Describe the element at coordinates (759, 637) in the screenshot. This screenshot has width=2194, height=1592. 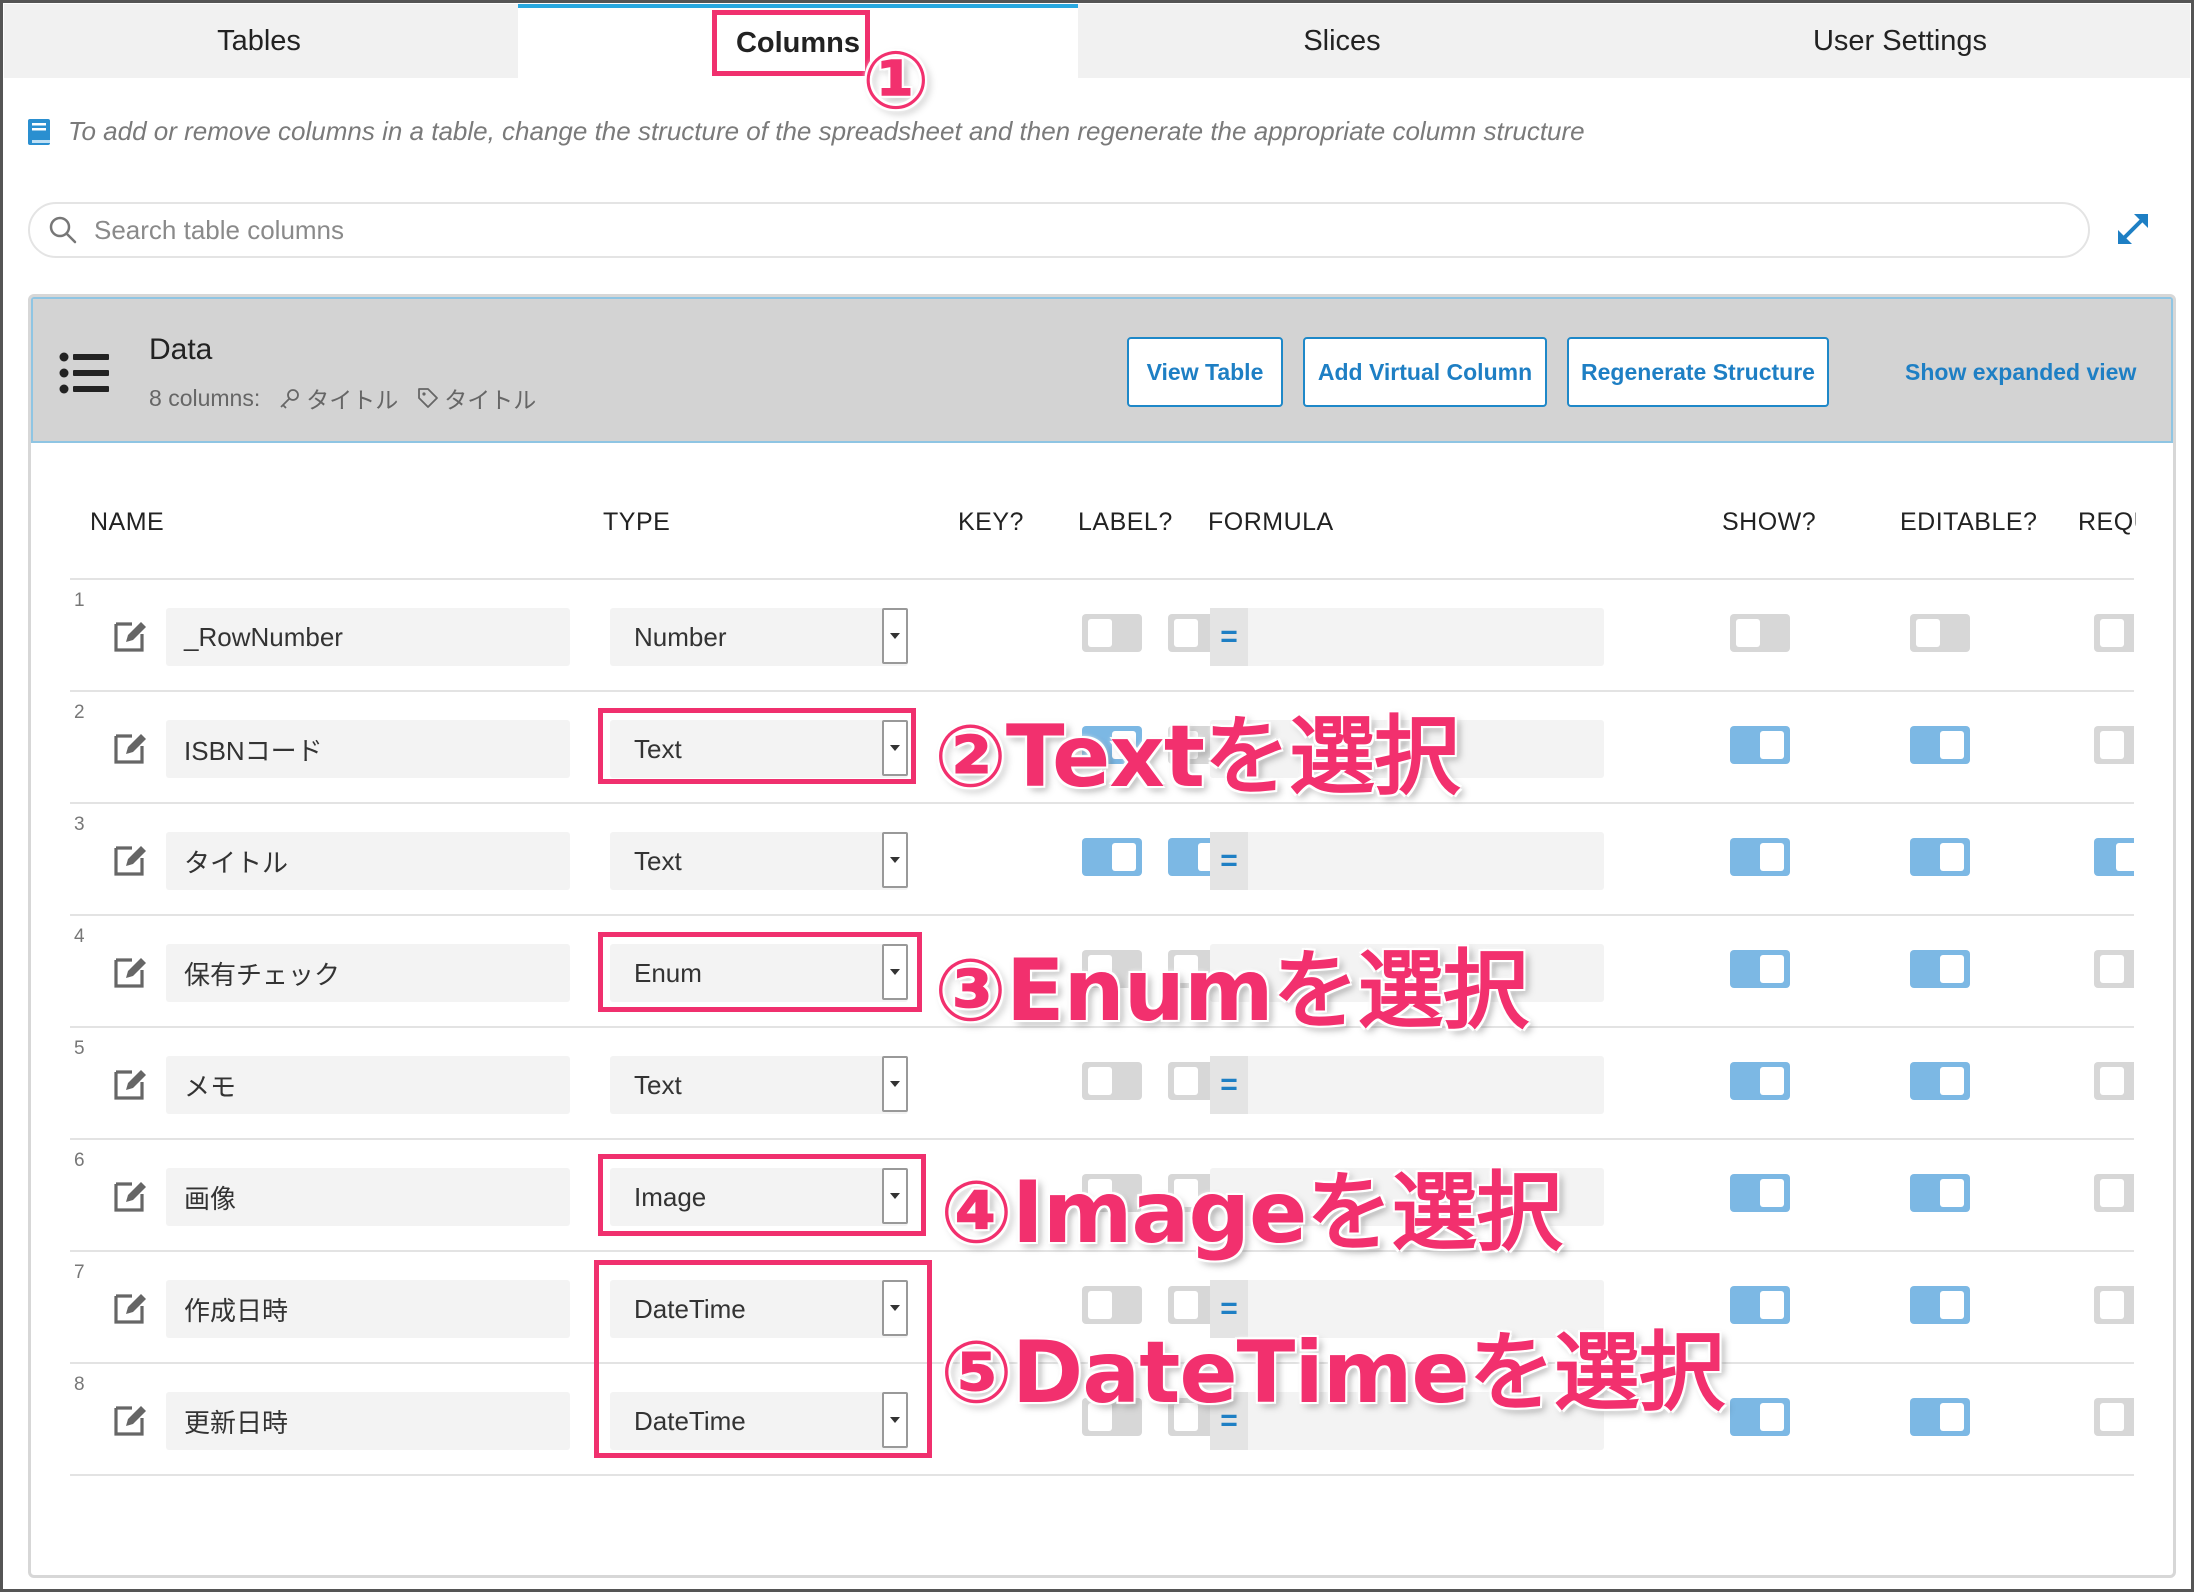
I see `column-type-select: Number` at that location.